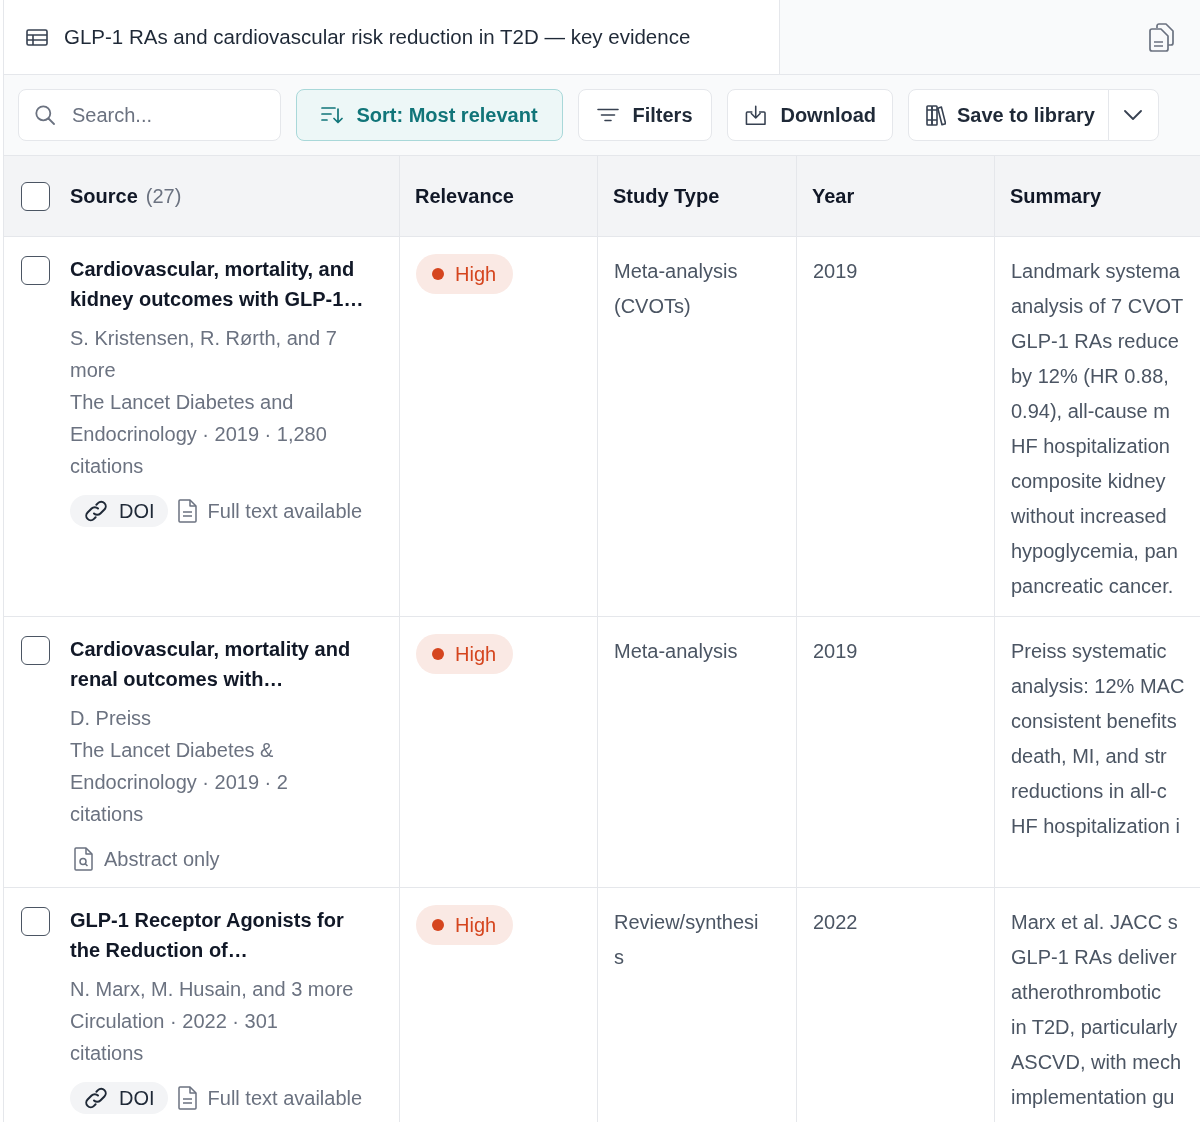 The image size is (1200, 1122). What do you see at coordinates (756, 115) in the screenshot?
I see `download-icon` at bounding box center [756, 115].